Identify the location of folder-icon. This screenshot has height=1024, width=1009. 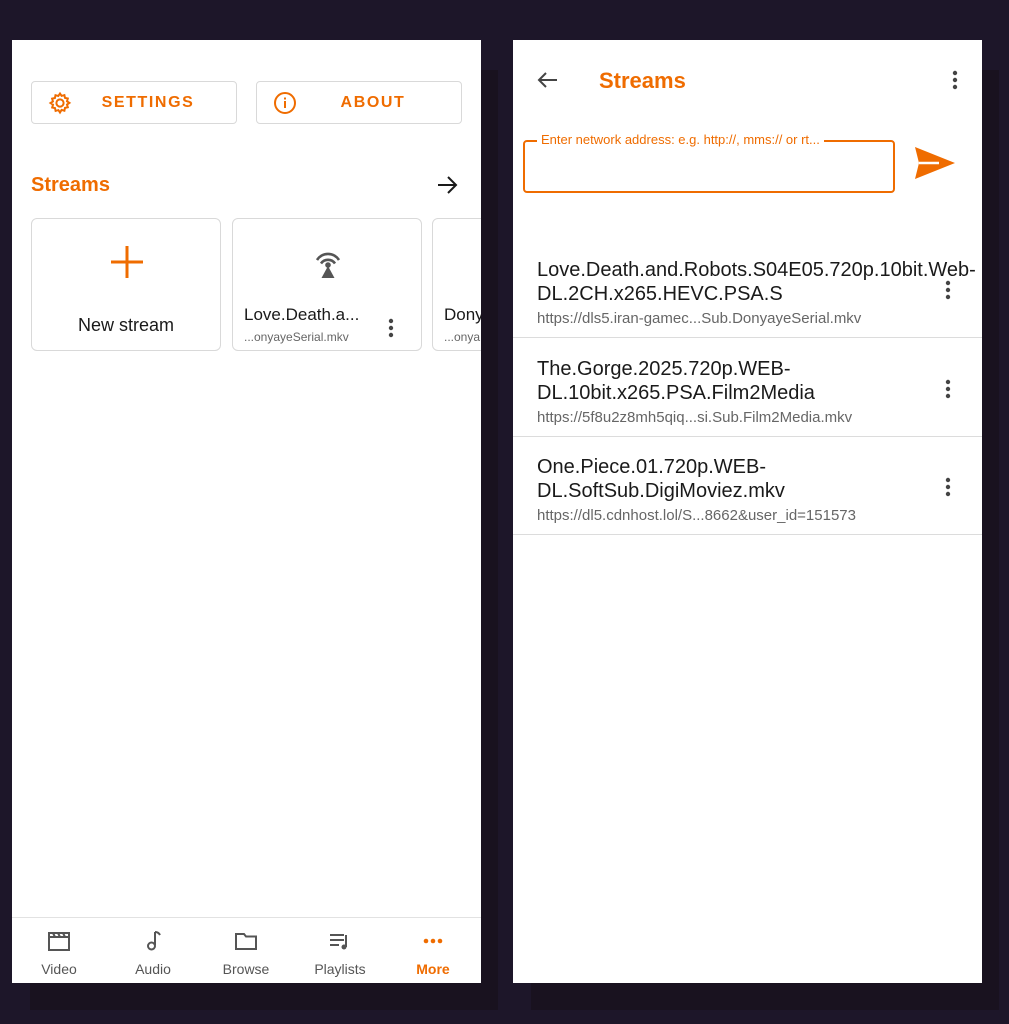
(246, 941).